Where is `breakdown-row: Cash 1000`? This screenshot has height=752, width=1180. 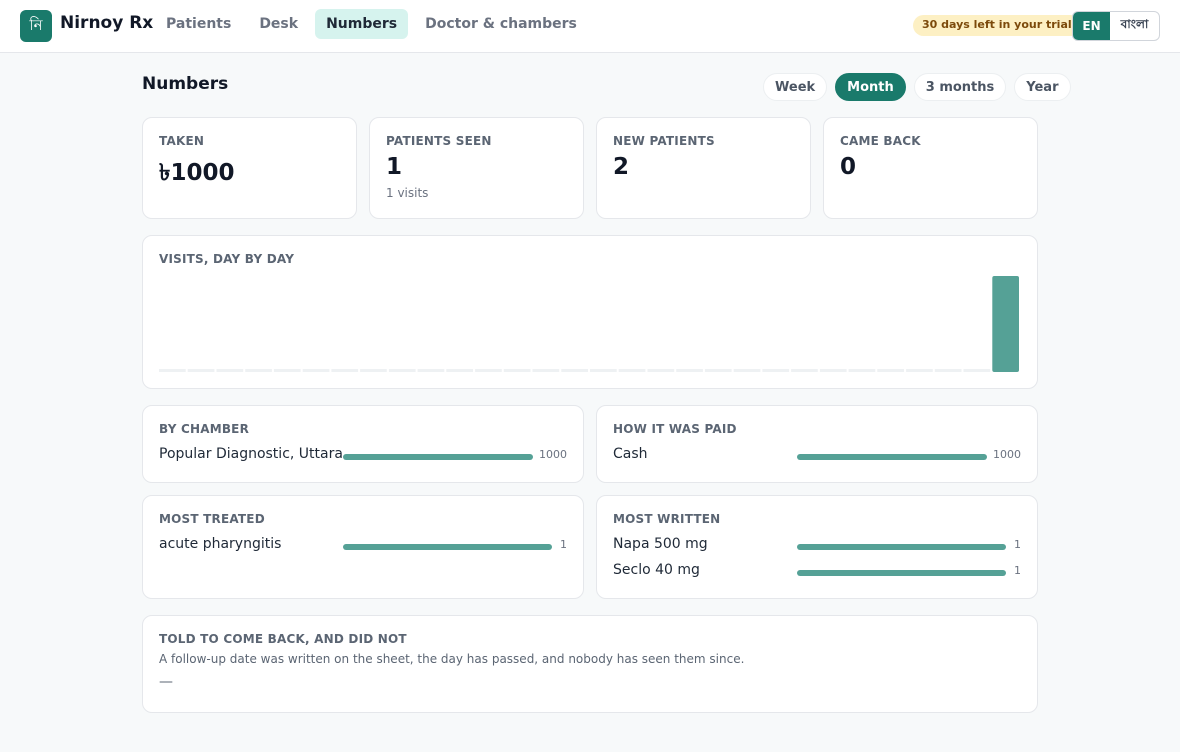
breakdown-row: Cash 1000 is located at coordinates (817, 456).